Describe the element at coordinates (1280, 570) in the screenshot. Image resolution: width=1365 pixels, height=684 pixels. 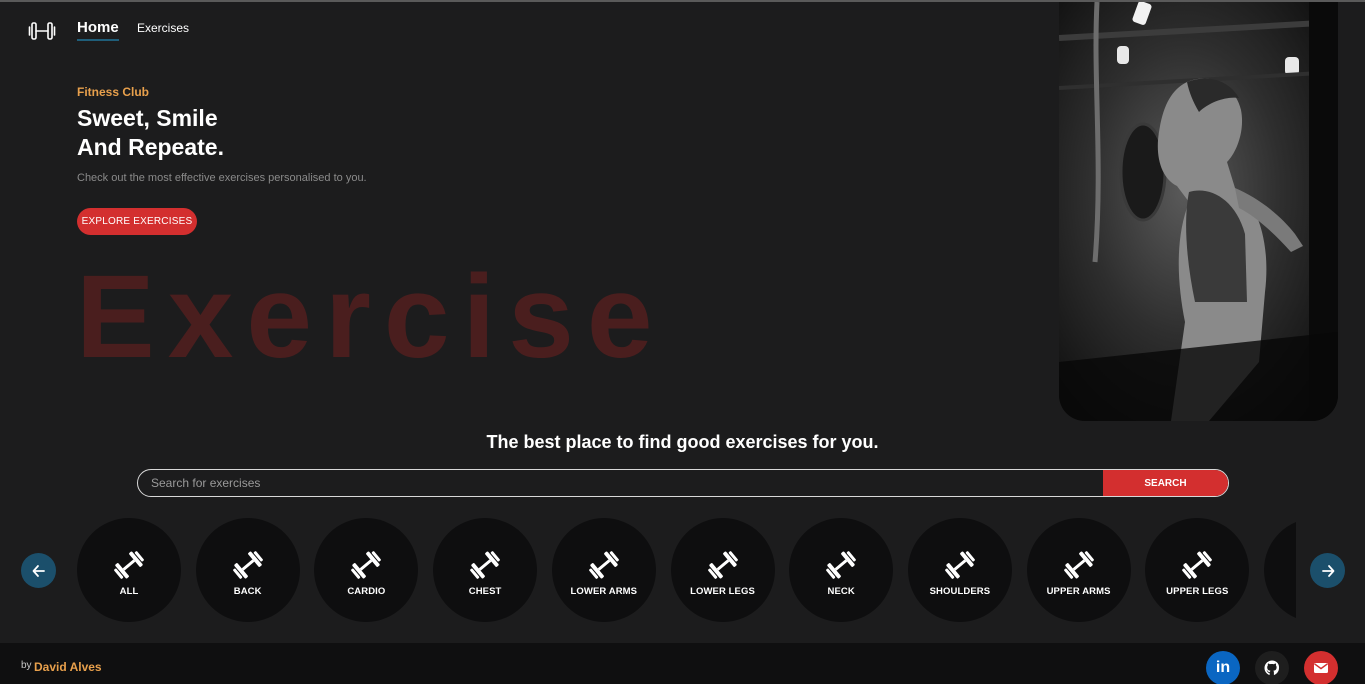
I see `category-item-partial` at that location.